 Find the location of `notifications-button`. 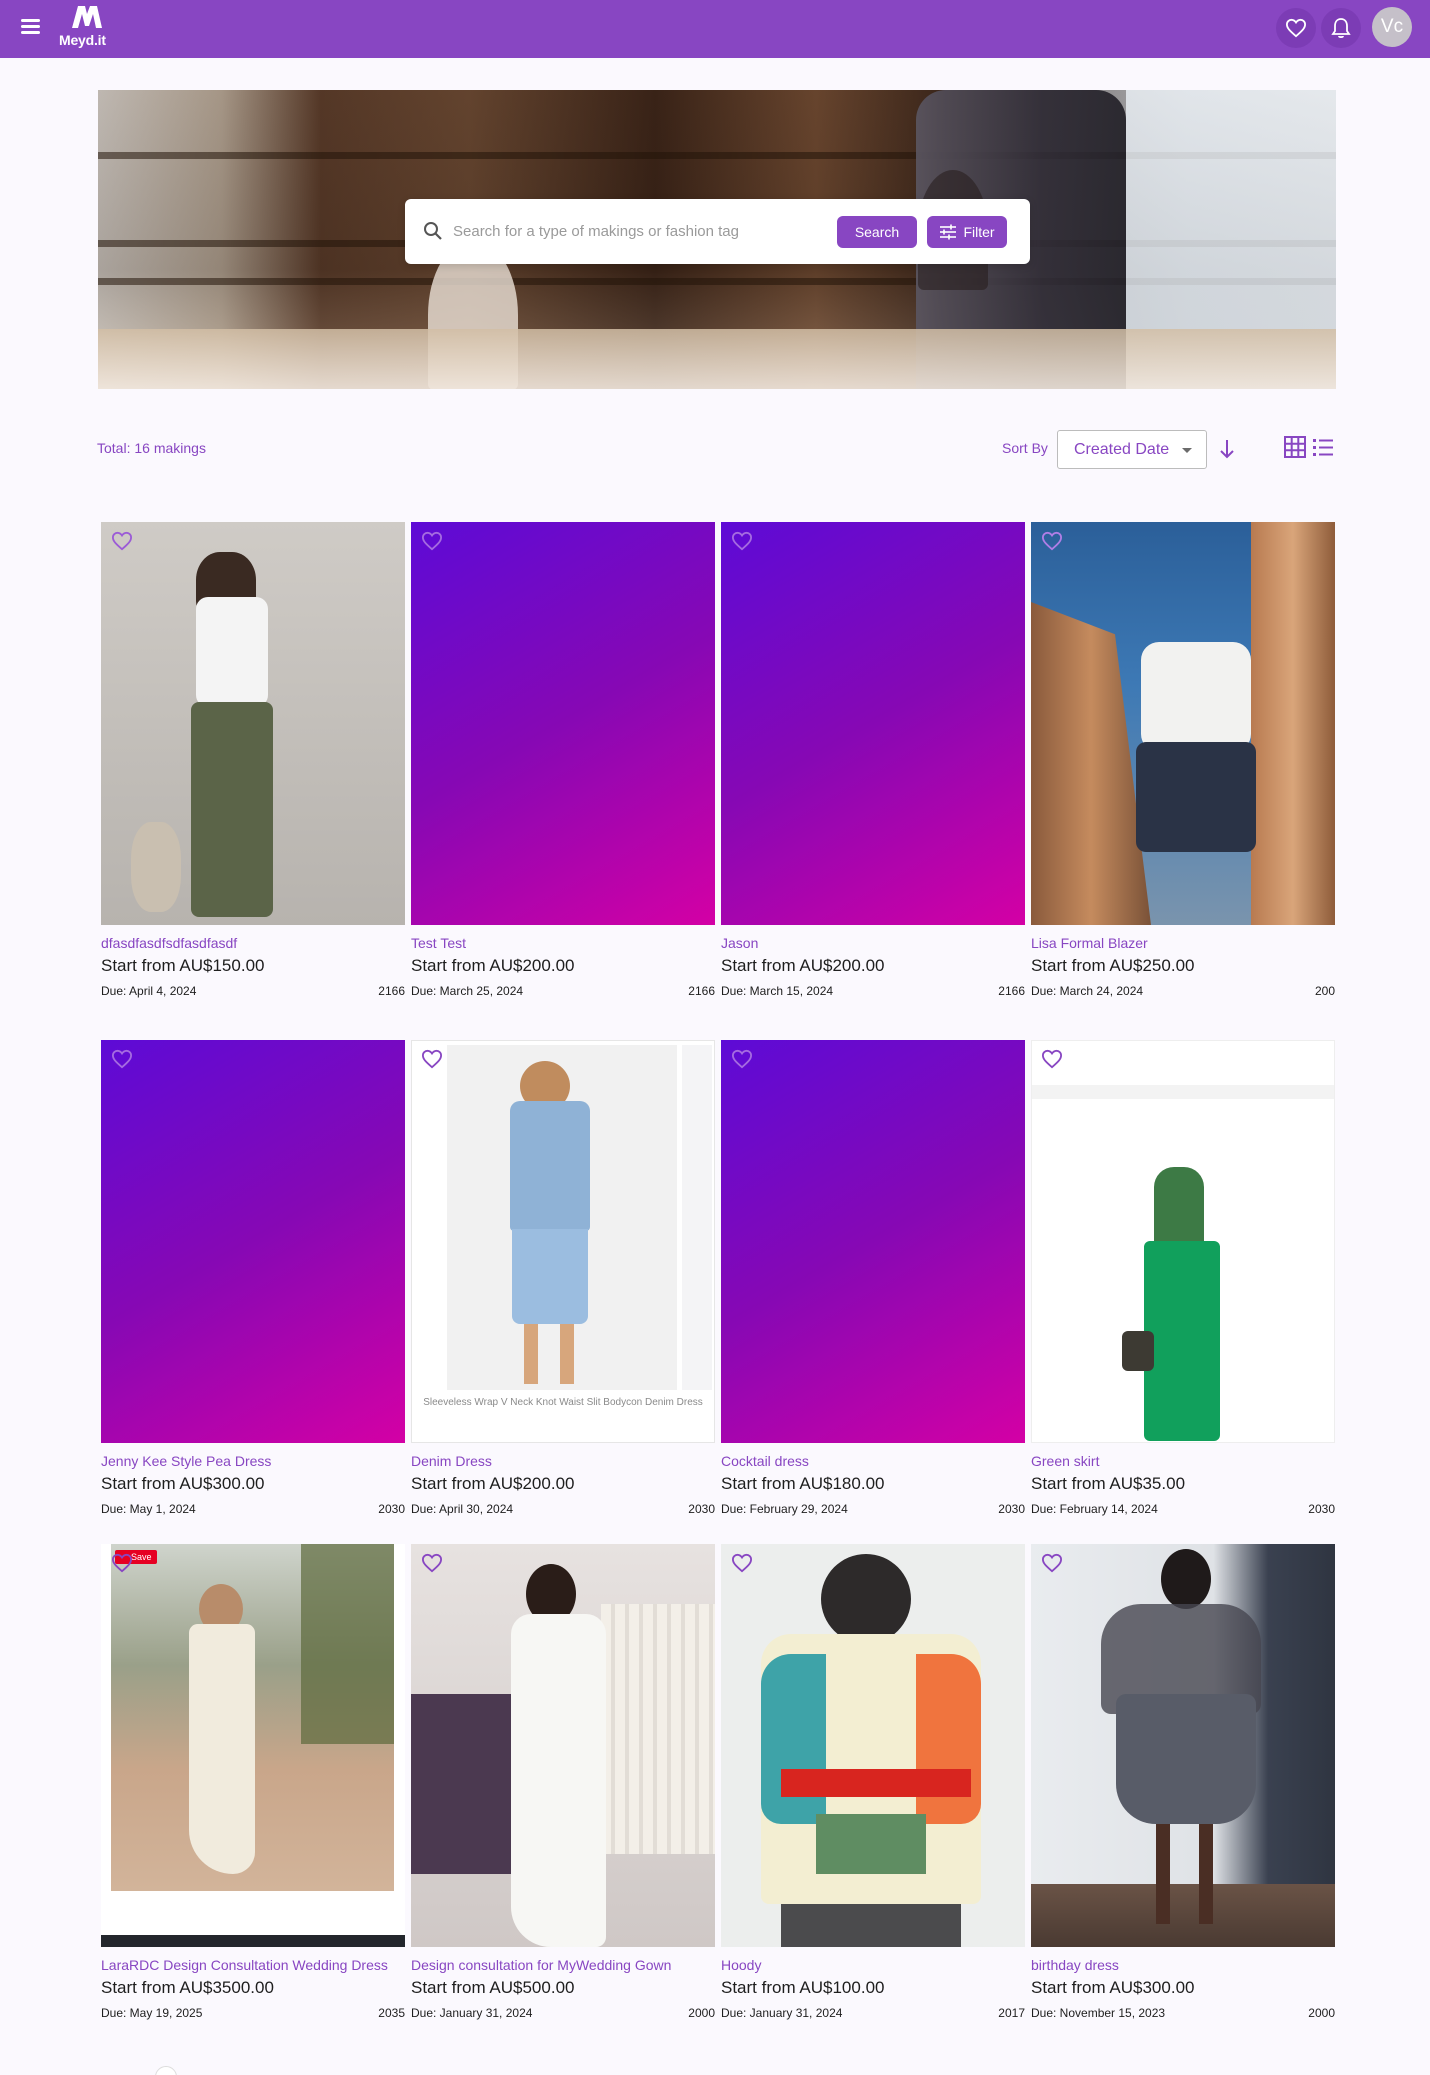

notifications-button is located at coordinates (1341, 28).